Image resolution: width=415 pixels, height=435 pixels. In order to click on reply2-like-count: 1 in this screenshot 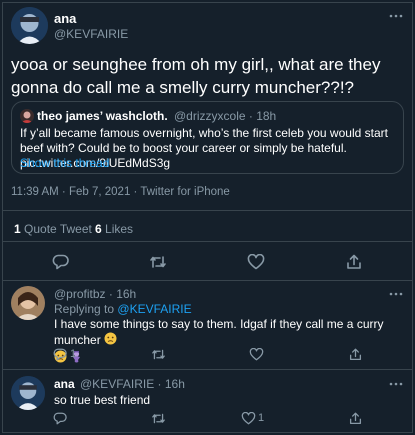, I will do `click(261, 418)`.